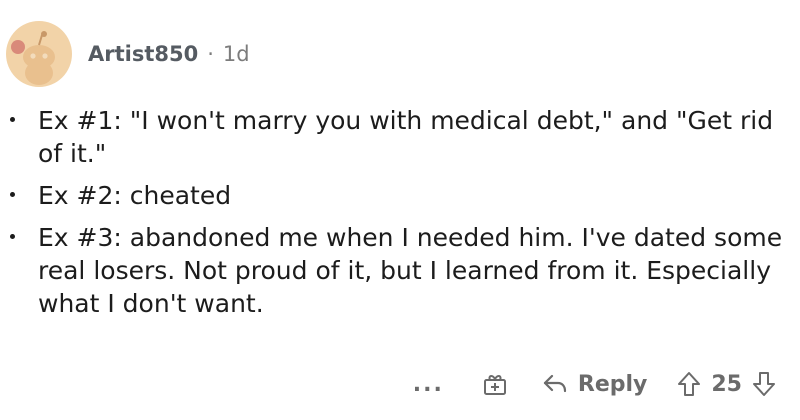  I want to click on award-gift-icon, so click(494, 385).